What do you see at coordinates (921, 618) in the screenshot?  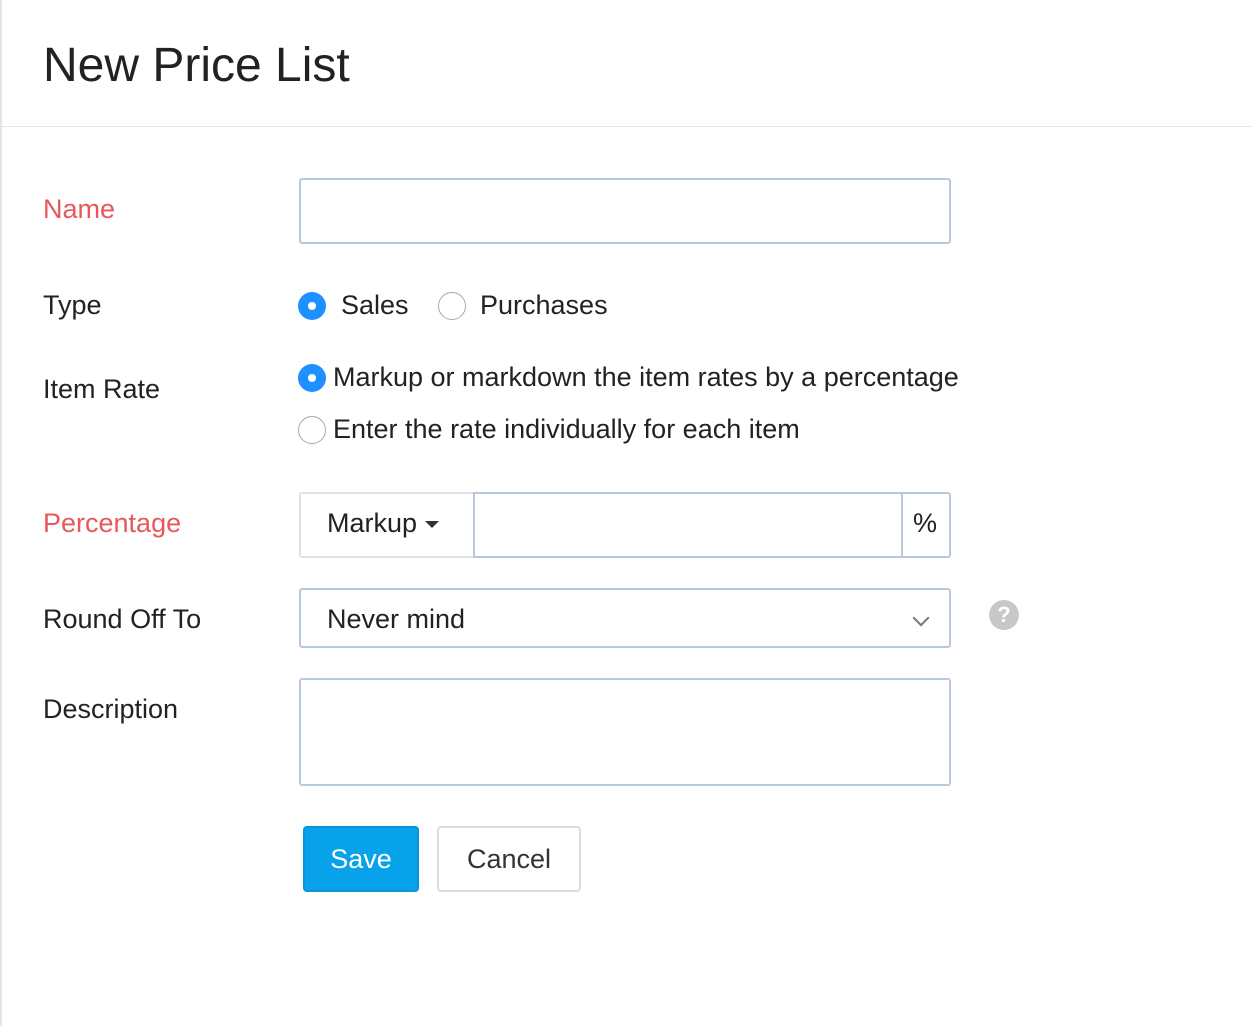 I see `chevron-down-icon` at bounding box center [921, 618].